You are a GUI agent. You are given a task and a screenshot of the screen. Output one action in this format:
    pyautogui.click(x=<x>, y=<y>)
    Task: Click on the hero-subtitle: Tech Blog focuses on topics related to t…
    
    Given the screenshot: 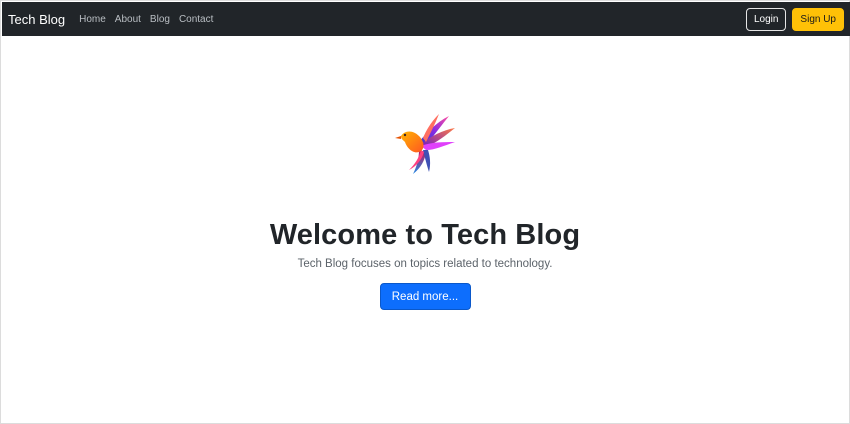 What is the action you would take?
    pyautogui.click(x=425, y=264)
    